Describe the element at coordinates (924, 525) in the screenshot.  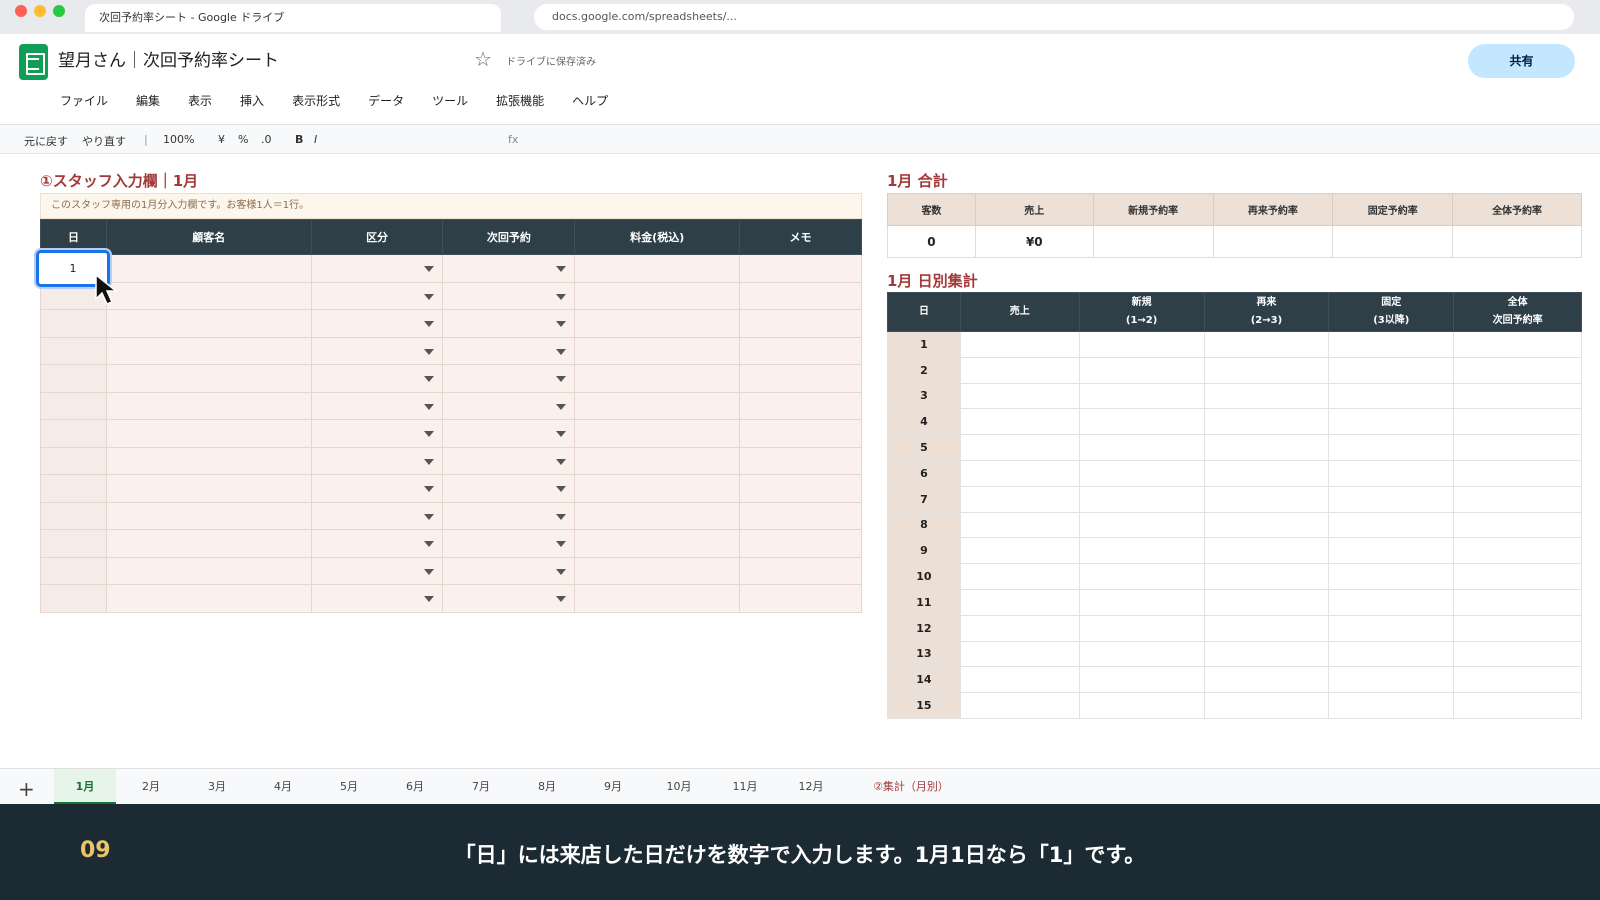
I see `daily-day-cell: 8` at that location.